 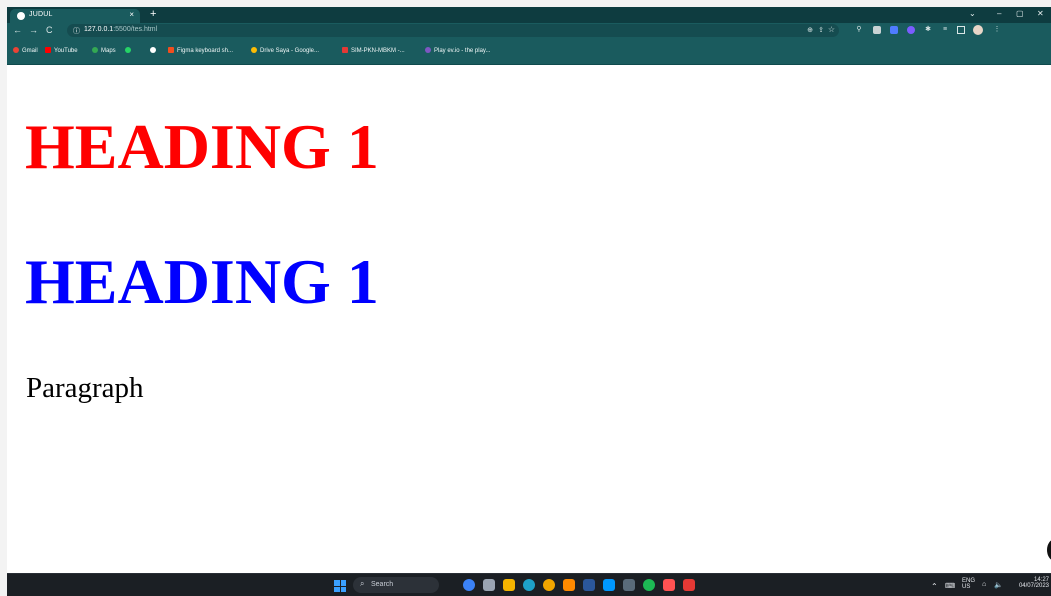 I want to click on extension-blue-icon, so click(x=894, y=30).